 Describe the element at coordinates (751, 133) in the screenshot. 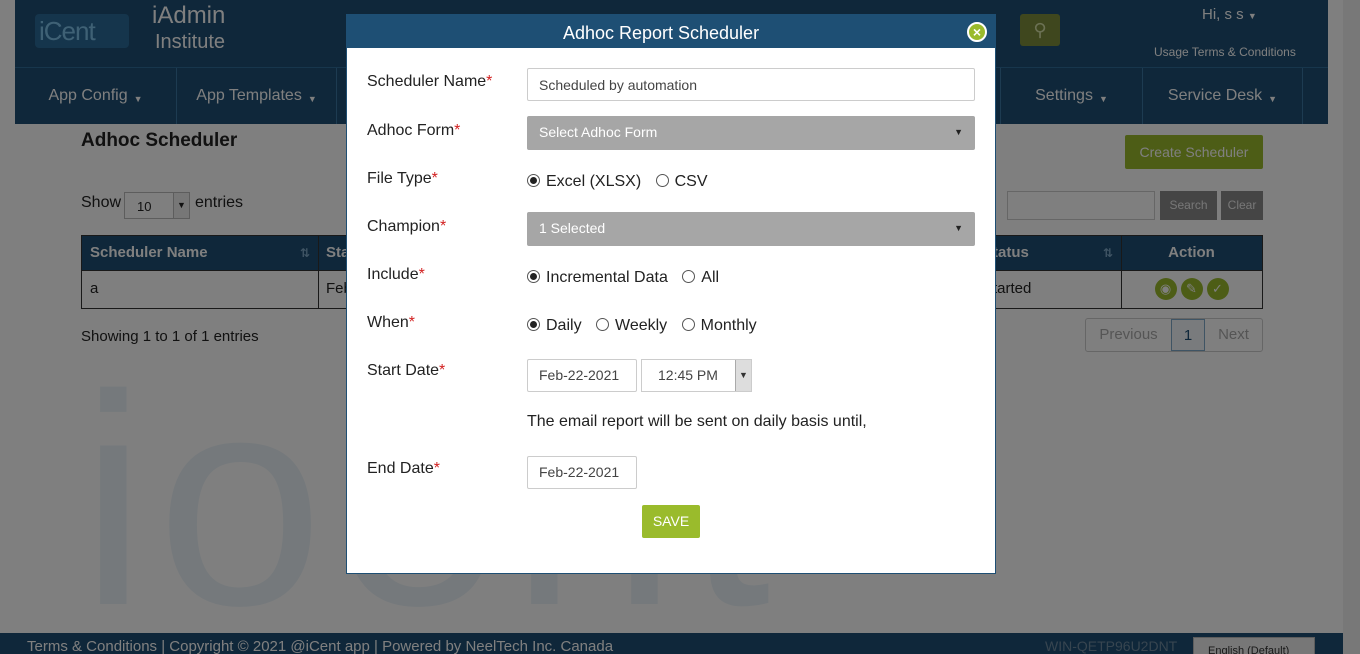

I see `adhoc-form-dropdown: Select Adhoc Form ▼` at that location.